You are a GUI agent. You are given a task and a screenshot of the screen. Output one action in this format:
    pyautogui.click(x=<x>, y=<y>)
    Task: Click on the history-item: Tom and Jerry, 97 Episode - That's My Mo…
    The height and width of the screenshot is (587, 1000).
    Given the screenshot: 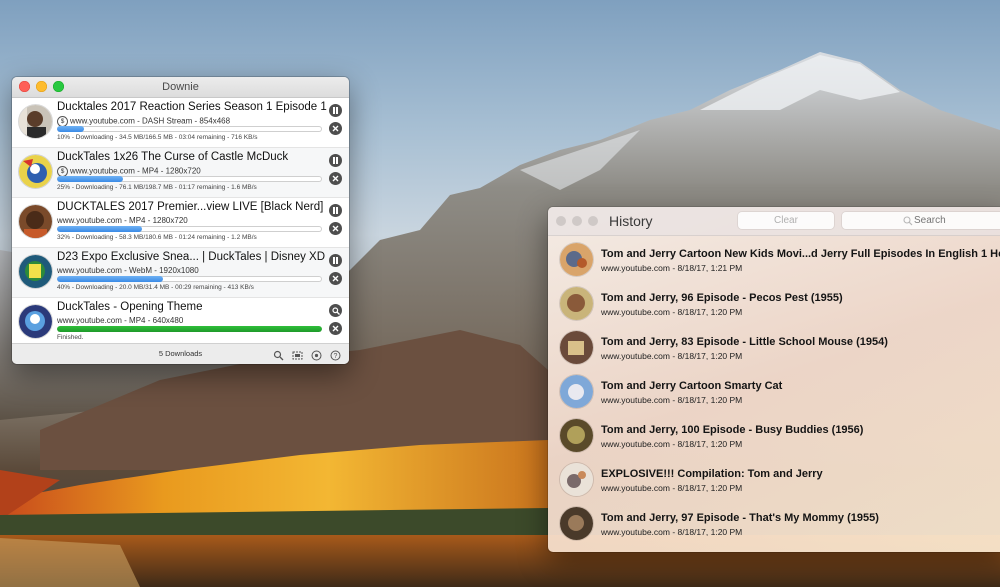 What is the action you would take?
    pyautogui.click(x=774, y=522)
    